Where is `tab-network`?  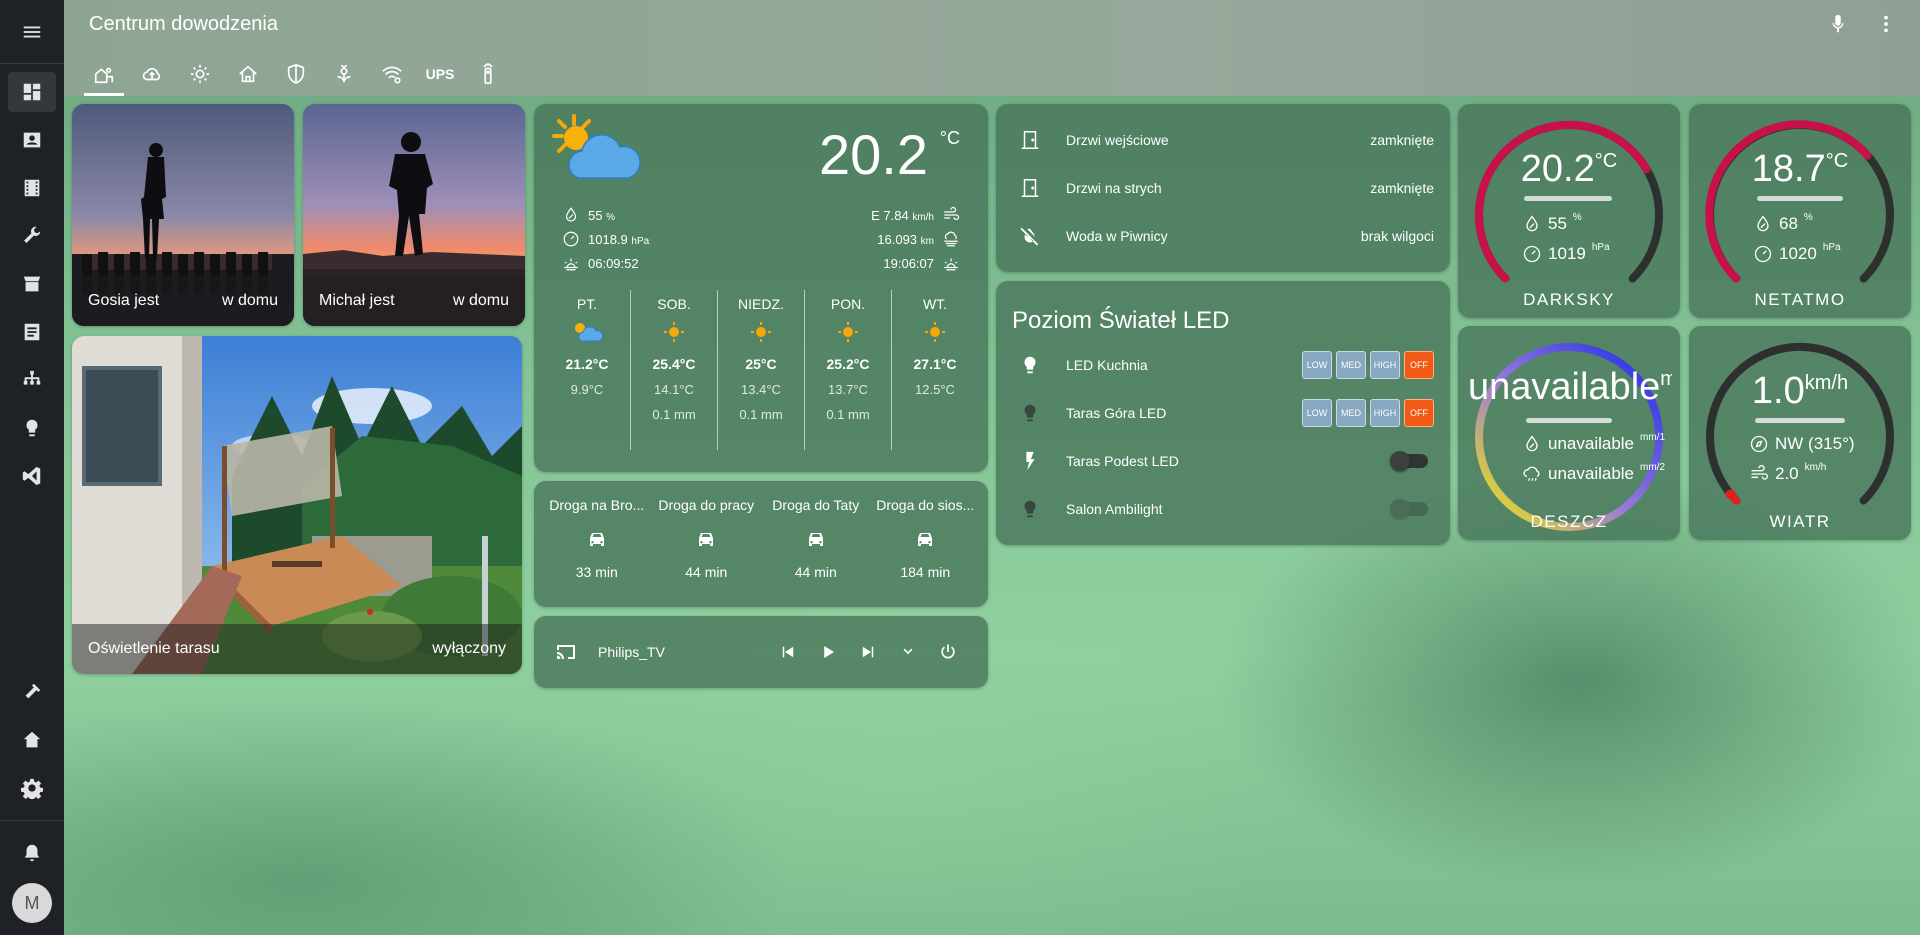
tab-network is located at coordinates (392, 74).